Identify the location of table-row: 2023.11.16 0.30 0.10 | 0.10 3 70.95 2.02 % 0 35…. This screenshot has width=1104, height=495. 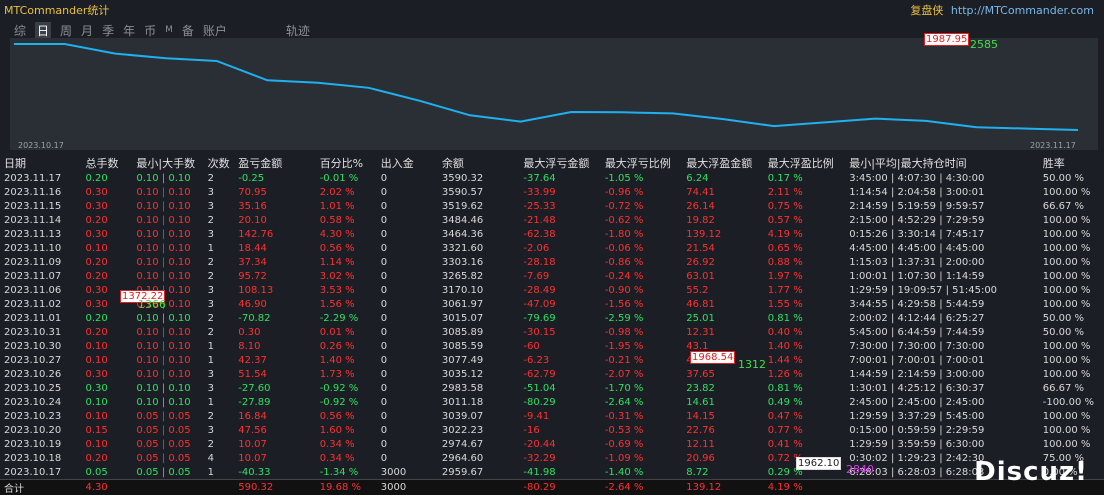
(552, 192).